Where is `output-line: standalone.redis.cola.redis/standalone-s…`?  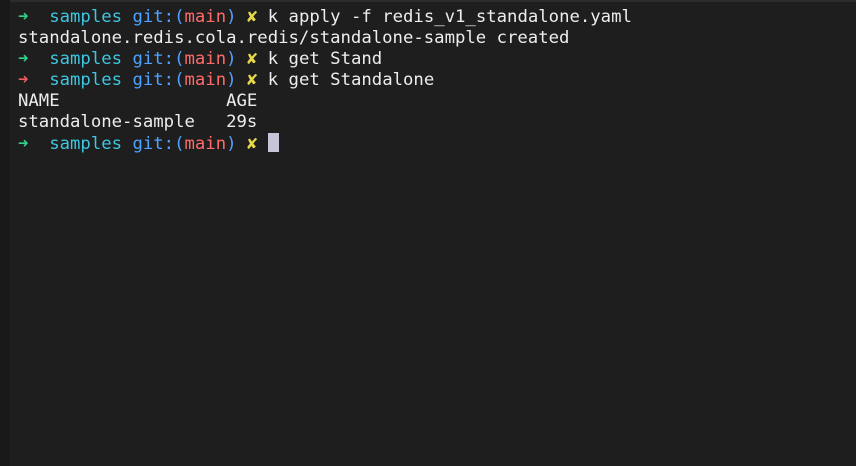
output-line: standalone.redis.cola.redis/standalone-s… is located at coordinates (294, 38).